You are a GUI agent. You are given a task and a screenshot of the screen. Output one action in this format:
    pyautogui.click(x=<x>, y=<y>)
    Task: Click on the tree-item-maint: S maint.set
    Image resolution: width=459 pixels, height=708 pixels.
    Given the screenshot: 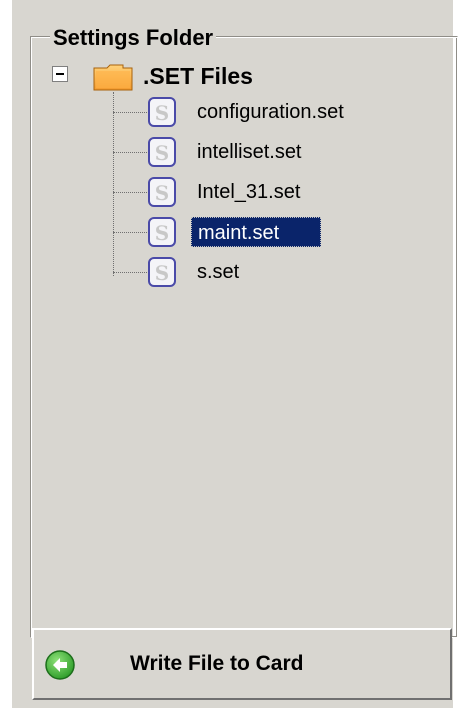 What is the action you would take?
    pyautogui.click(x=263, y=232)
    